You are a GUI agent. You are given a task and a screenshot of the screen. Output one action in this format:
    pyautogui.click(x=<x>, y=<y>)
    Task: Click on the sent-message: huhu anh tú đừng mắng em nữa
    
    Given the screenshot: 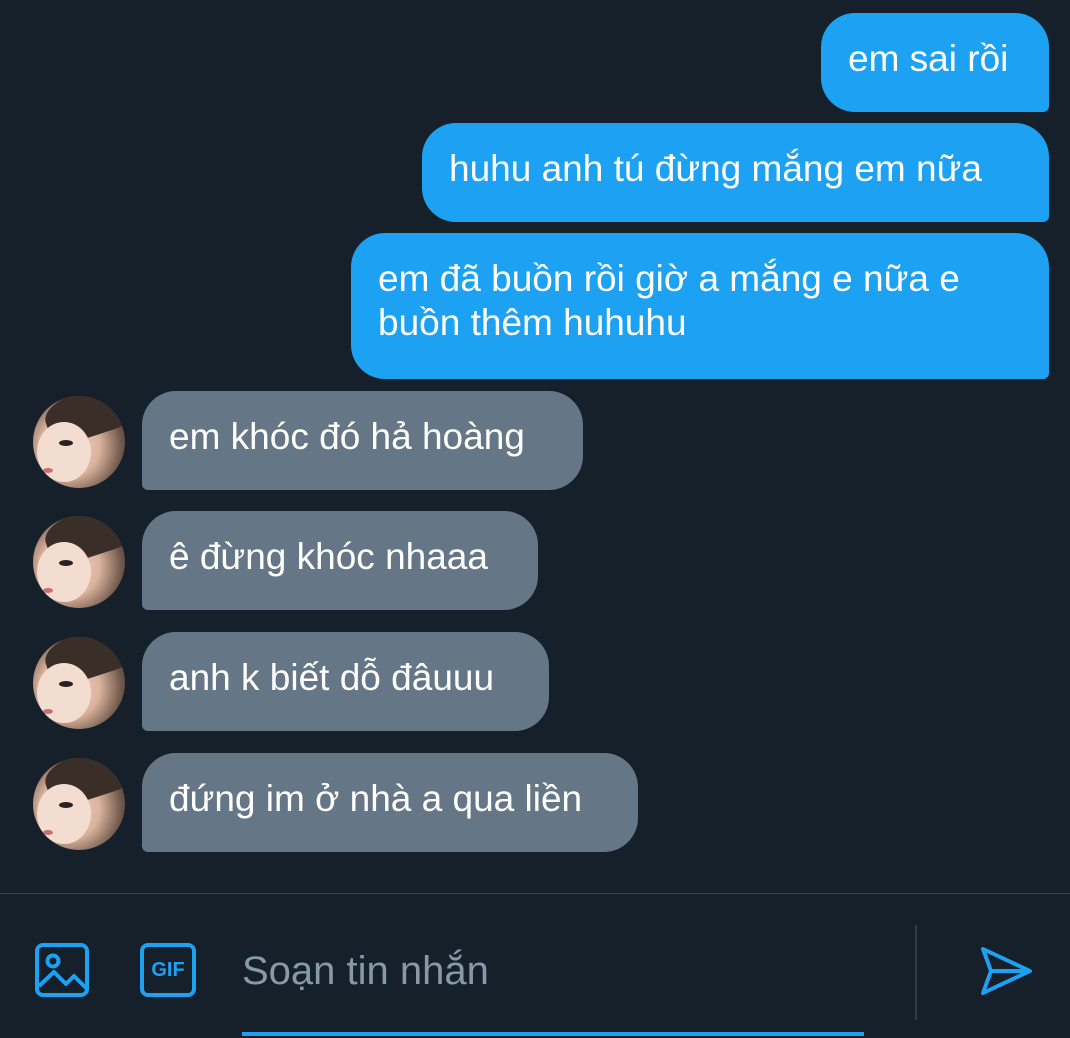 What is the action you would take?
    pyautogui.click(x=735, y=172)
    